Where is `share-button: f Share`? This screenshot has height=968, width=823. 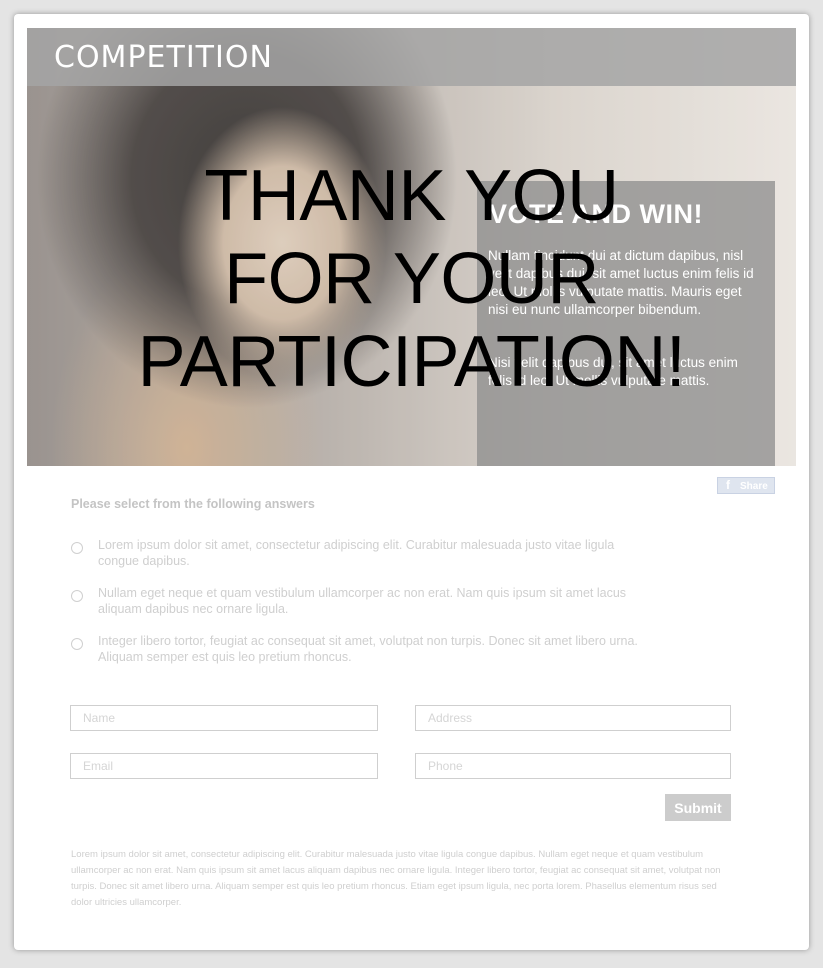
share-button: f Share is located at coordinates (746, 485).